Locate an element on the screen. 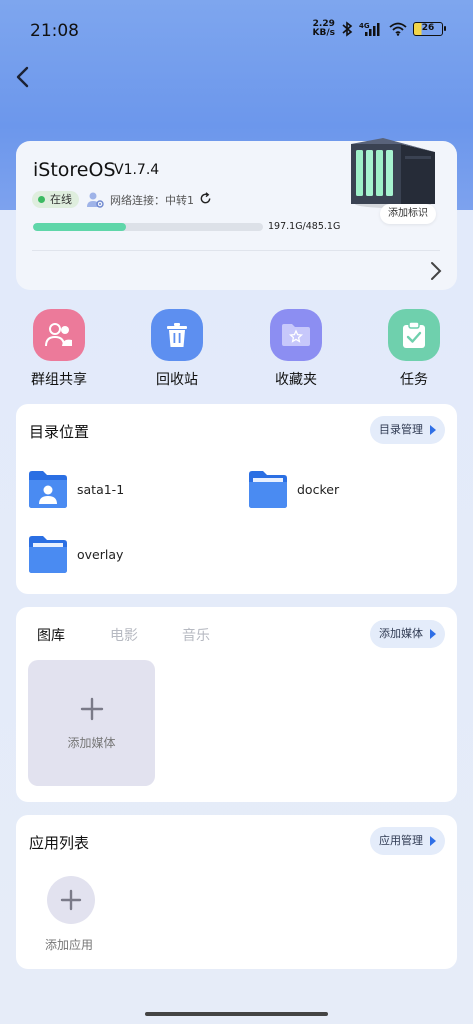  quick-action-label: 群组共享 is located at coordinates (59, 380).